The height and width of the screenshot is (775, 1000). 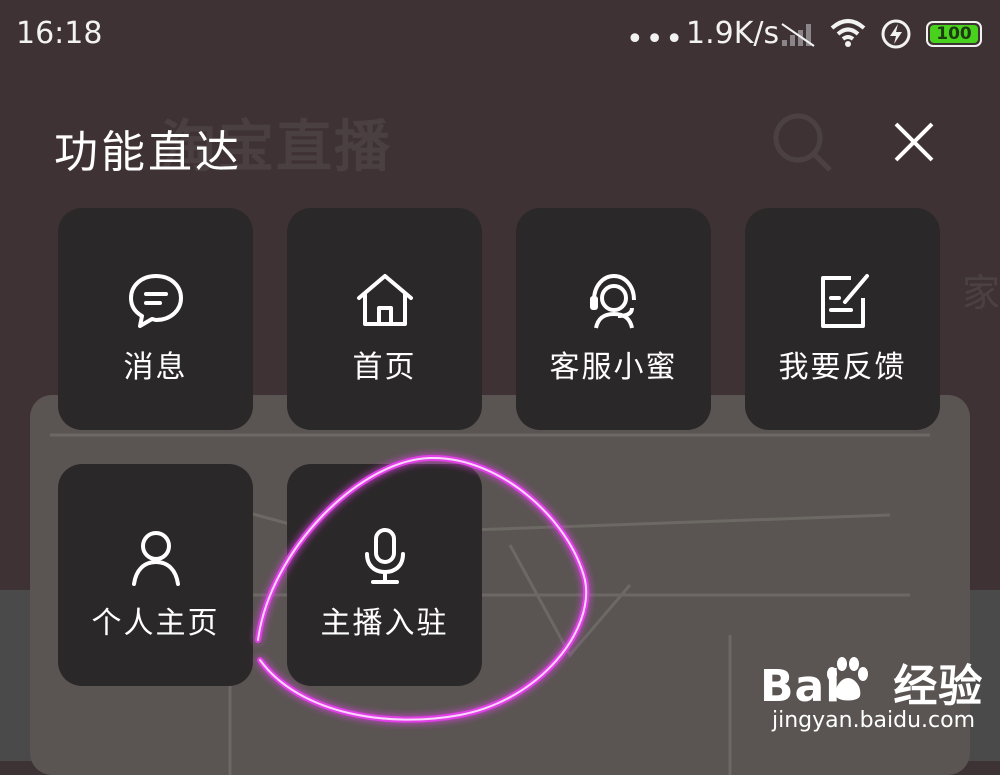 What do you see at coordinates (872, 686) in the screenshot?
I see `watermark-brand: Bai 经验` at bounding box center [872, 686].